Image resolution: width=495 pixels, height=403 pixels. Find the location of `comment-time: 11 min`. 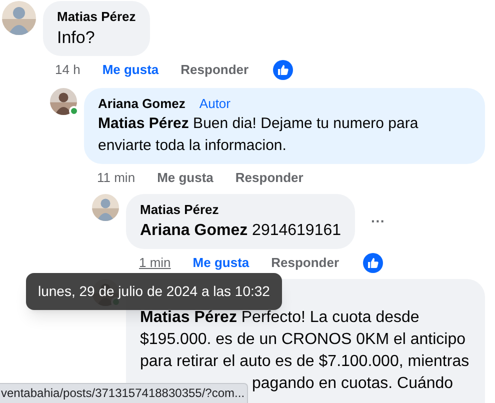

comment-time: 11 min is located at coordinates (116, 178).